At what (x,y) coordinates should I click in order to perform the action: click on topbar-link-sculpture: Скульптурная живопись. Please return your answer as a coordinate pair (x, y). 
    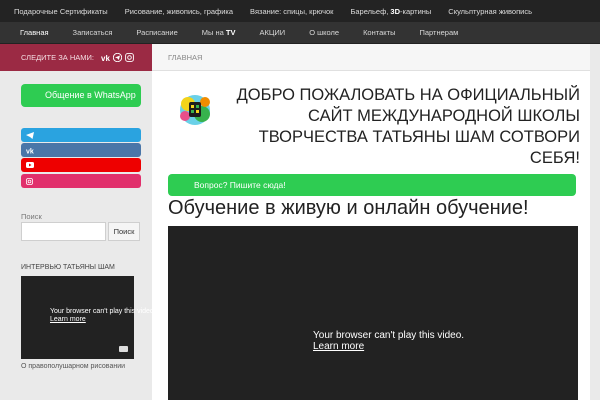
    Looking at the image, I should click on (490, 11).